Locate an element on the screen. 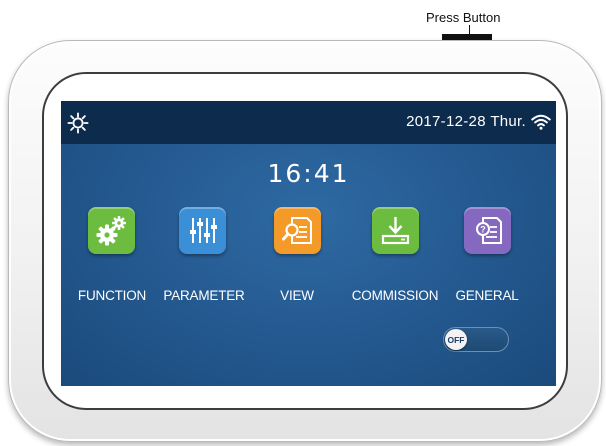 The image size is (606, 446). download-icon is located at coordinates (395, 231).